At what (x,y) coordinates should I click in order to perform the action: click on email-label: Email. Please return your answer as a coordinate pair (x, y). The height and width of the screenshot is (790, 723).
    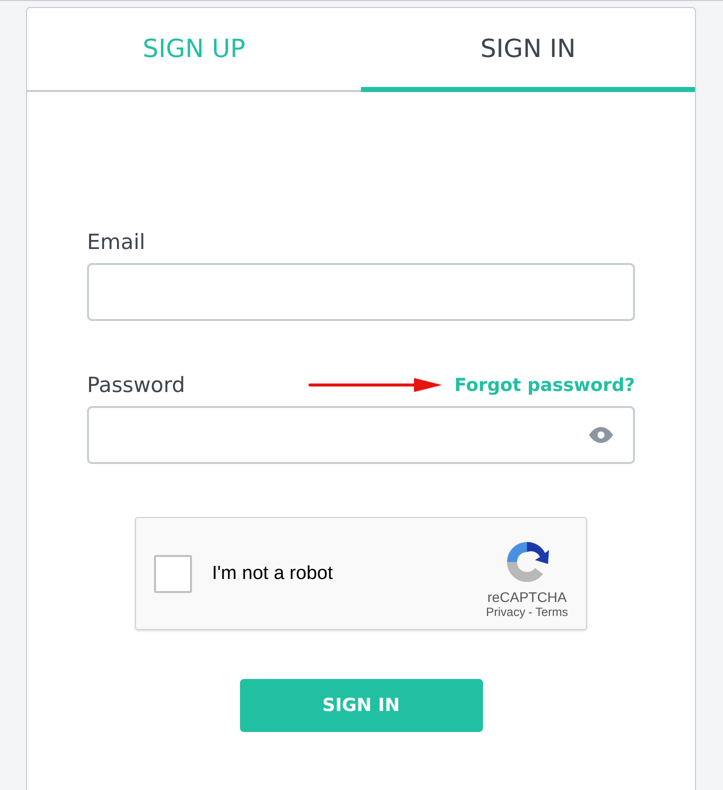
    Looking at the image, I should click on (116, 242).